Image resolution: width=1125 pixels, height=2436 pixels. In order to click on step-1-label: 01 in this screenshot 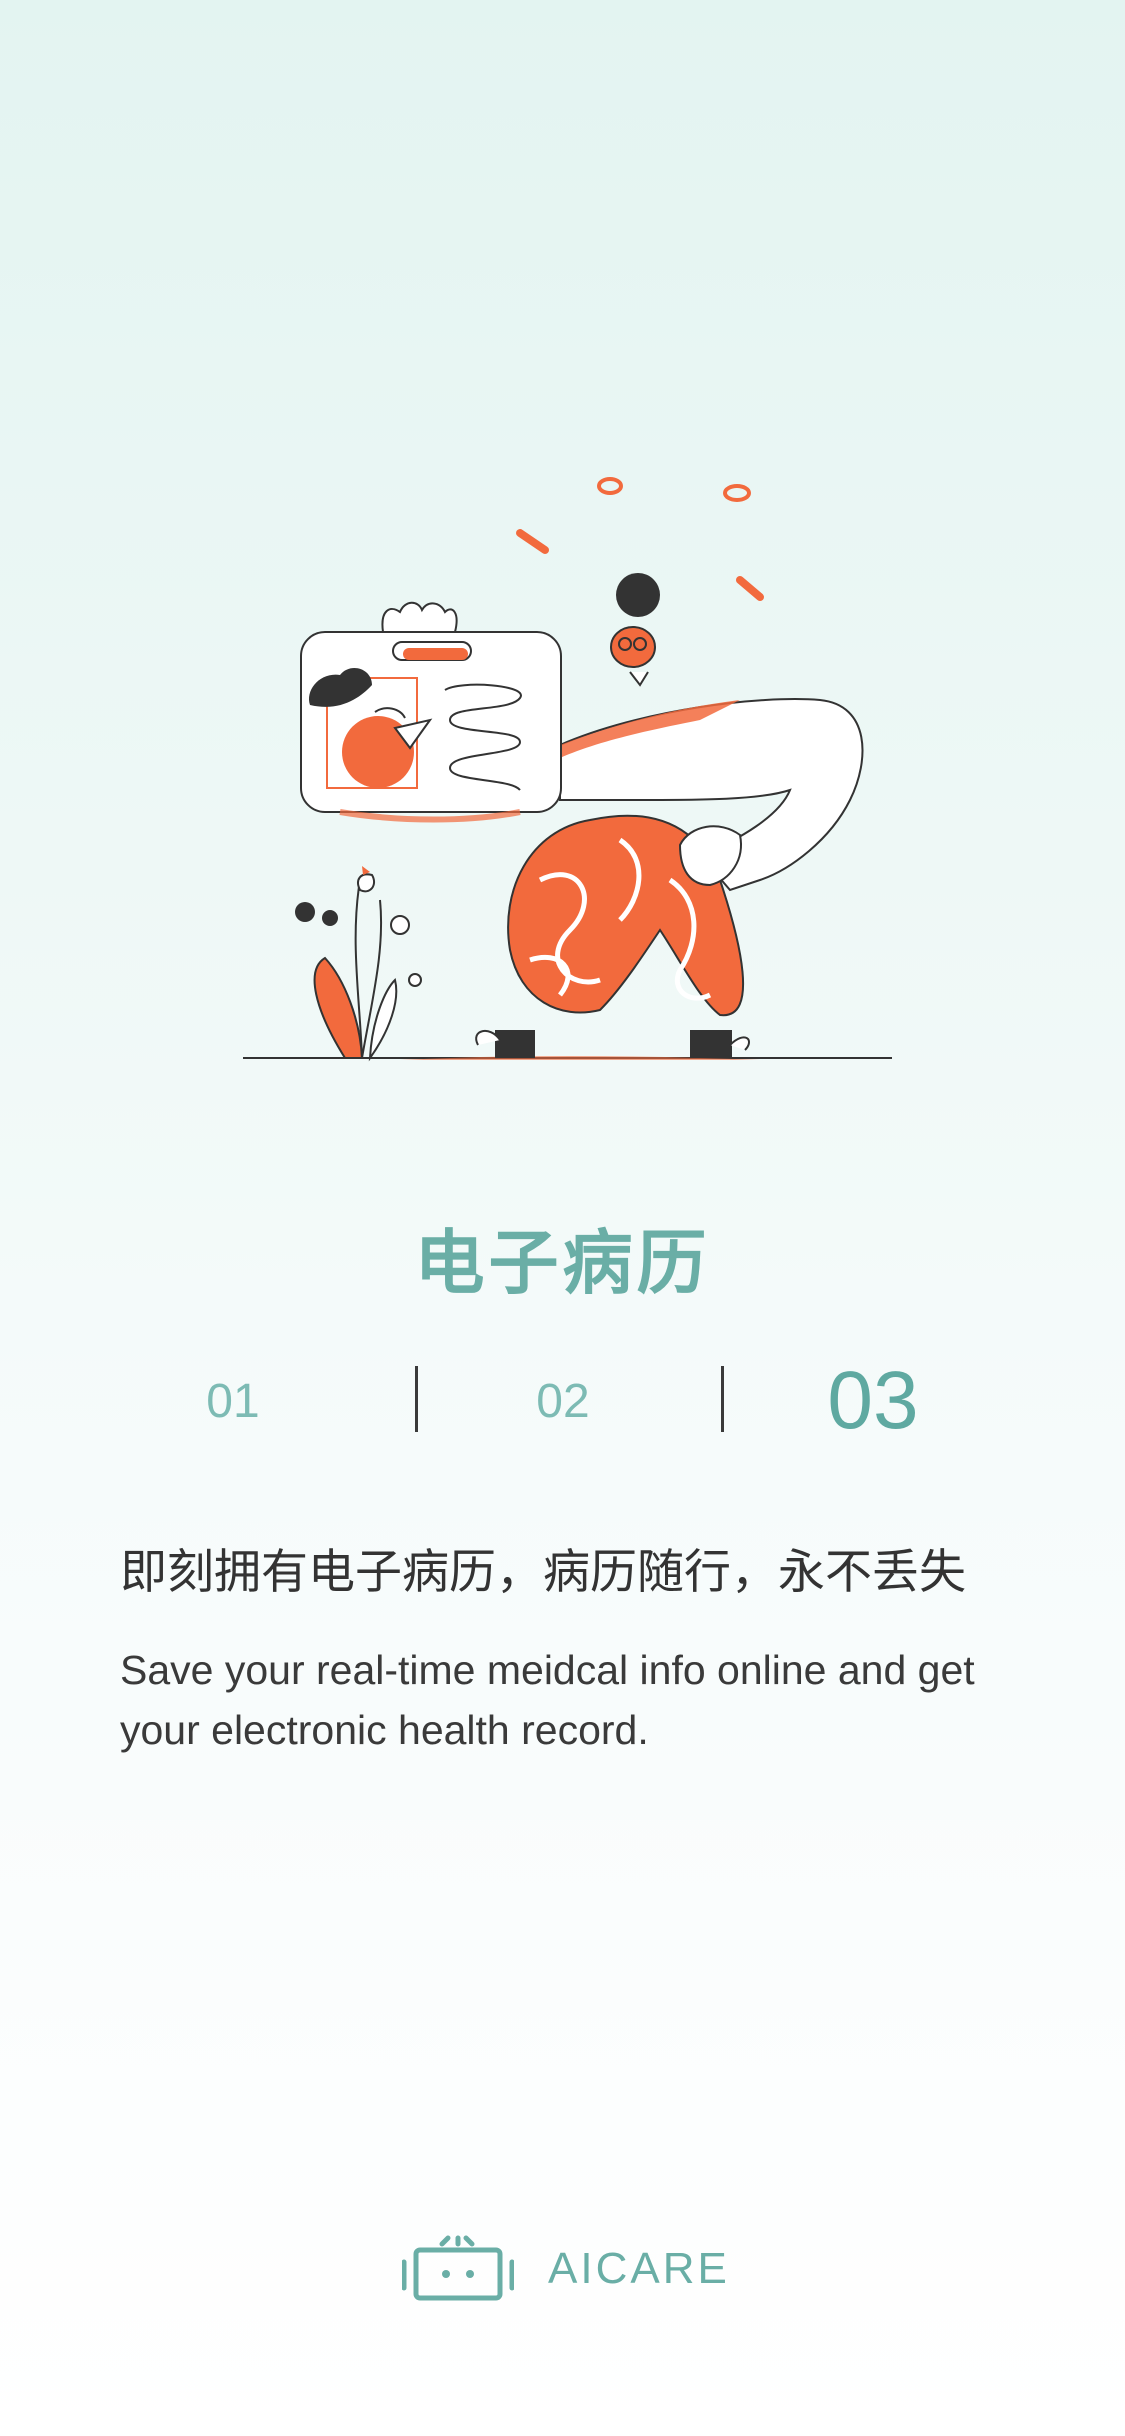, I will do `click(233, 1401)`.